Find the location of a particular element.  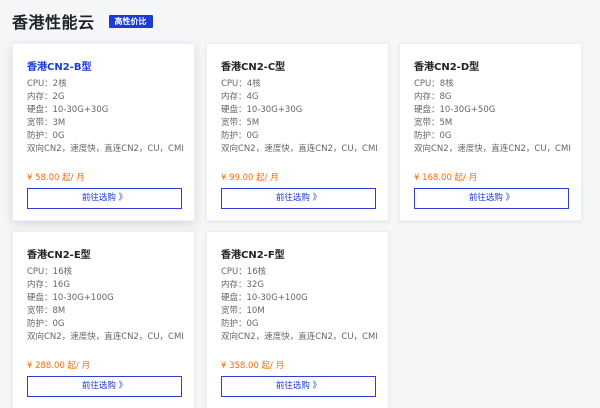

spec-memory: 内存：4G is located at coordinates (240, 97).